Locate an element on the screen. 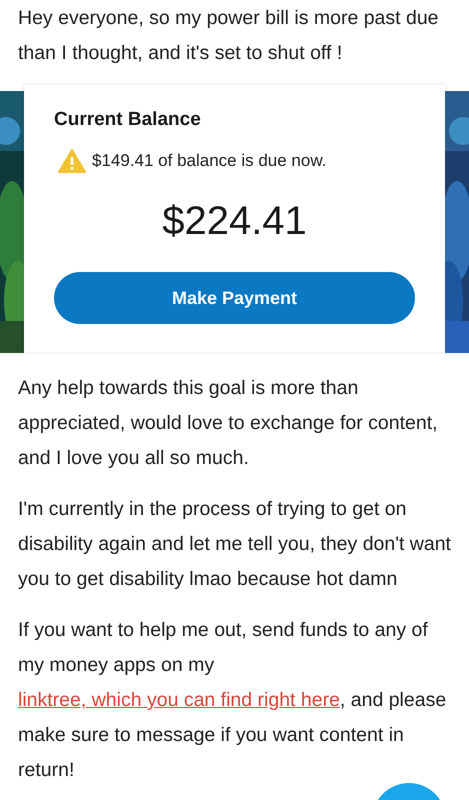 Image resolution: width=469 pixels, height=800 pixels. warning-icon is located at coordinates (72, 161).